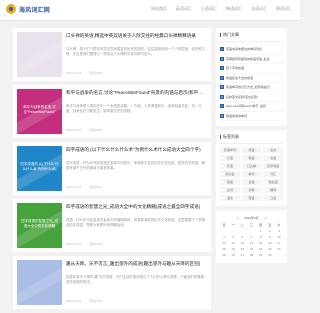  I want to click on recent-article-item: 1 英语中身体部位的单词列表, so click(251, 50).